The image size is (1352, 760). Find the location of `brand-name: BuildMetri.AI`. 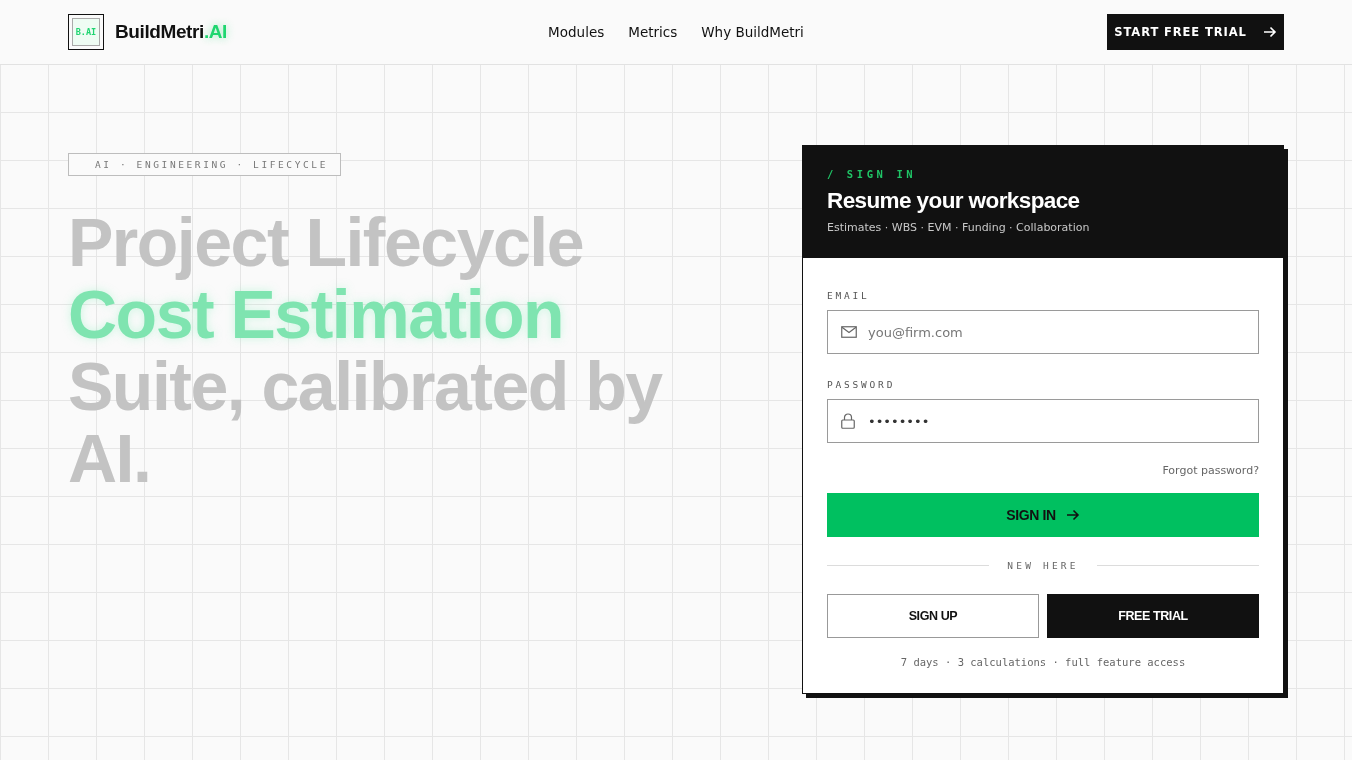

brand-name: BuildMetri.AI is located at coordinates (171, 32).